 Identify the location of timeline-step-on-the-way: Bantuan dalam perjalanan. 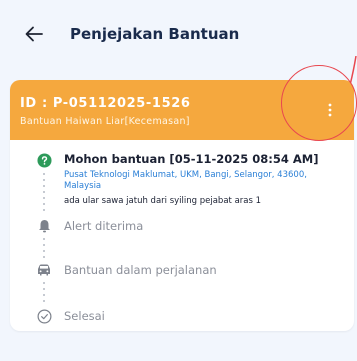
(182, 270).